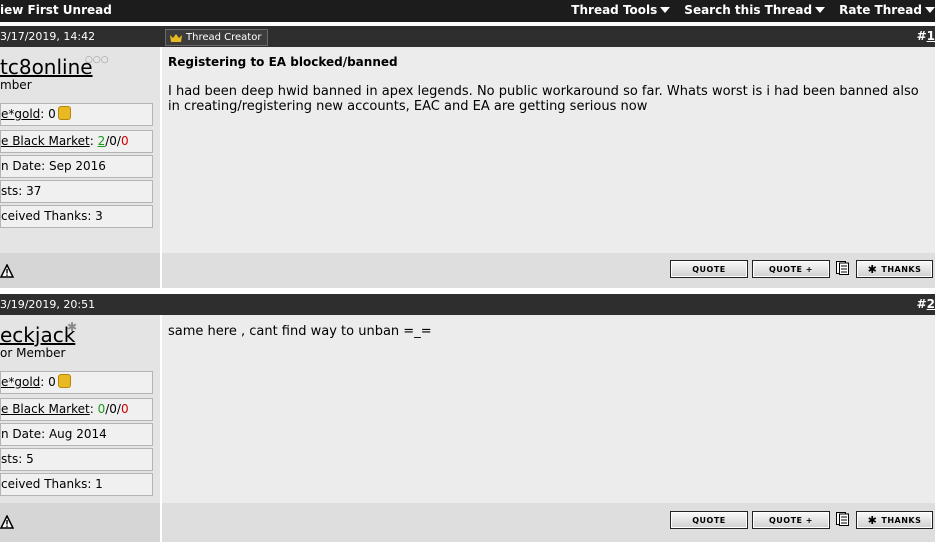 This screenshot has height=542, width=935. Describe the element at coordinates (300, 331) in the screenshot. I see `post-body: same here , cant find way to unban =_=` at that location.